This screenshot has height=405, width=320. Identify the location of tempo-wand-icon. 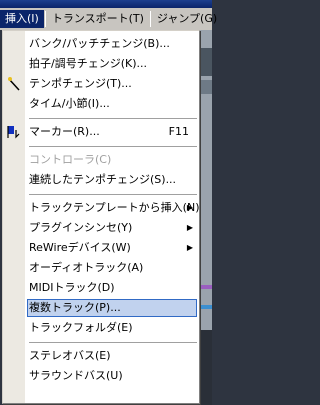
(14, 84).